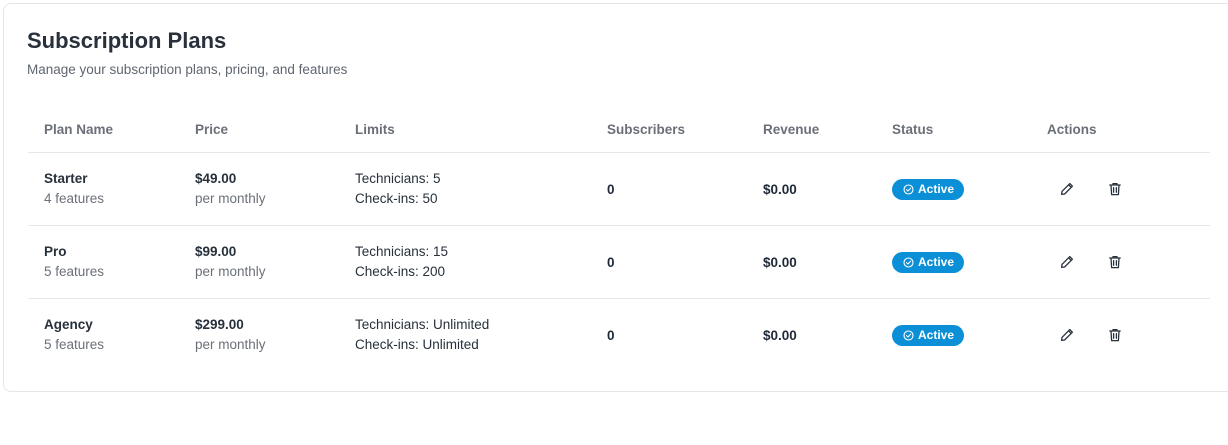 The width and height of the screenshot is (1228, 445). I want to click on limit-technicians: Technicians: 15, so click(402, 251).